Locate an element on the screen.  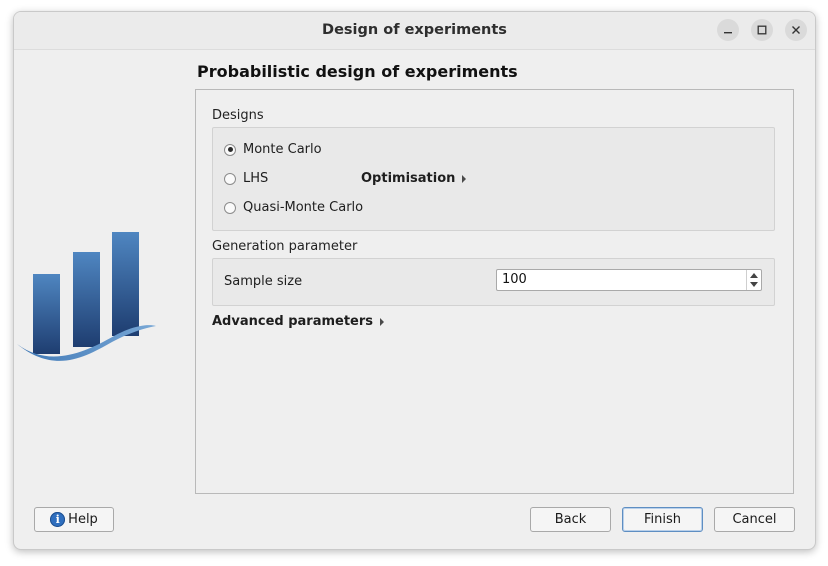
radio-monte-carlo: Monte Carlo is located at coordinates (273, 149).